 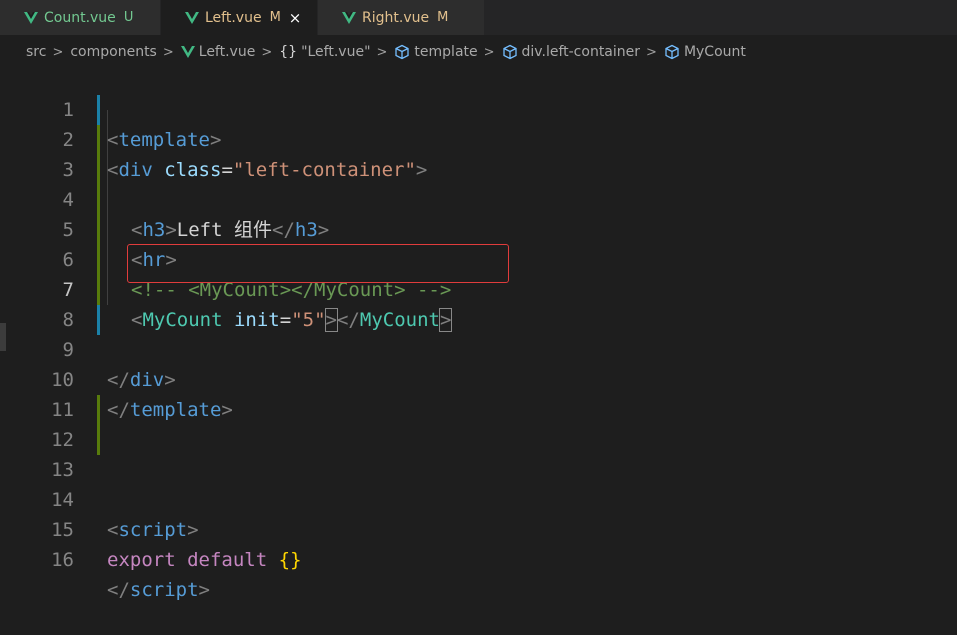 I want to click on breadcrumb-template: template, so click(x=436, y=52).